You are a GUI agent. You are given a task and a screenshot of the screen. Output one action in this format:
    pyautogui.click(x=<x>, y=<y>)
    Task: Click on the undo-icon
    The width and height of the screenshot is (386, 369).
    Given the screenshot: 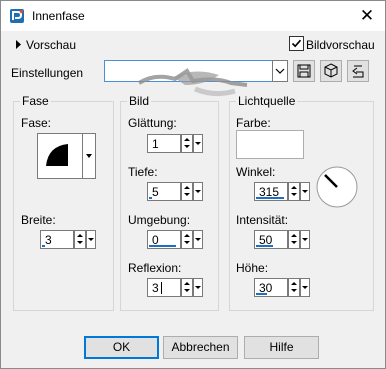 What is the action you would take?
    pyautogui.click(x=358, y=71)
    